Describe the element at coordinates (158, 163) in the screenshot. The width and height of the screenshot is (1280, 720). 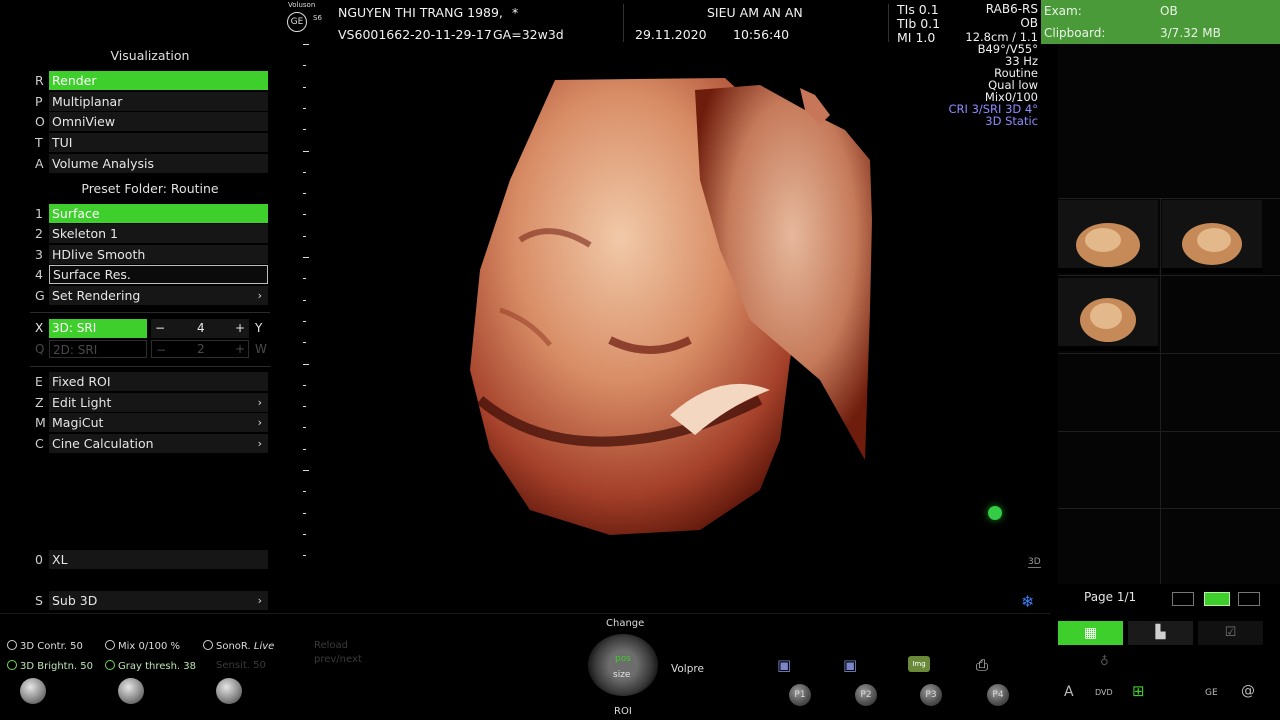
I see `menu-label: Volume Analysis` at that location.